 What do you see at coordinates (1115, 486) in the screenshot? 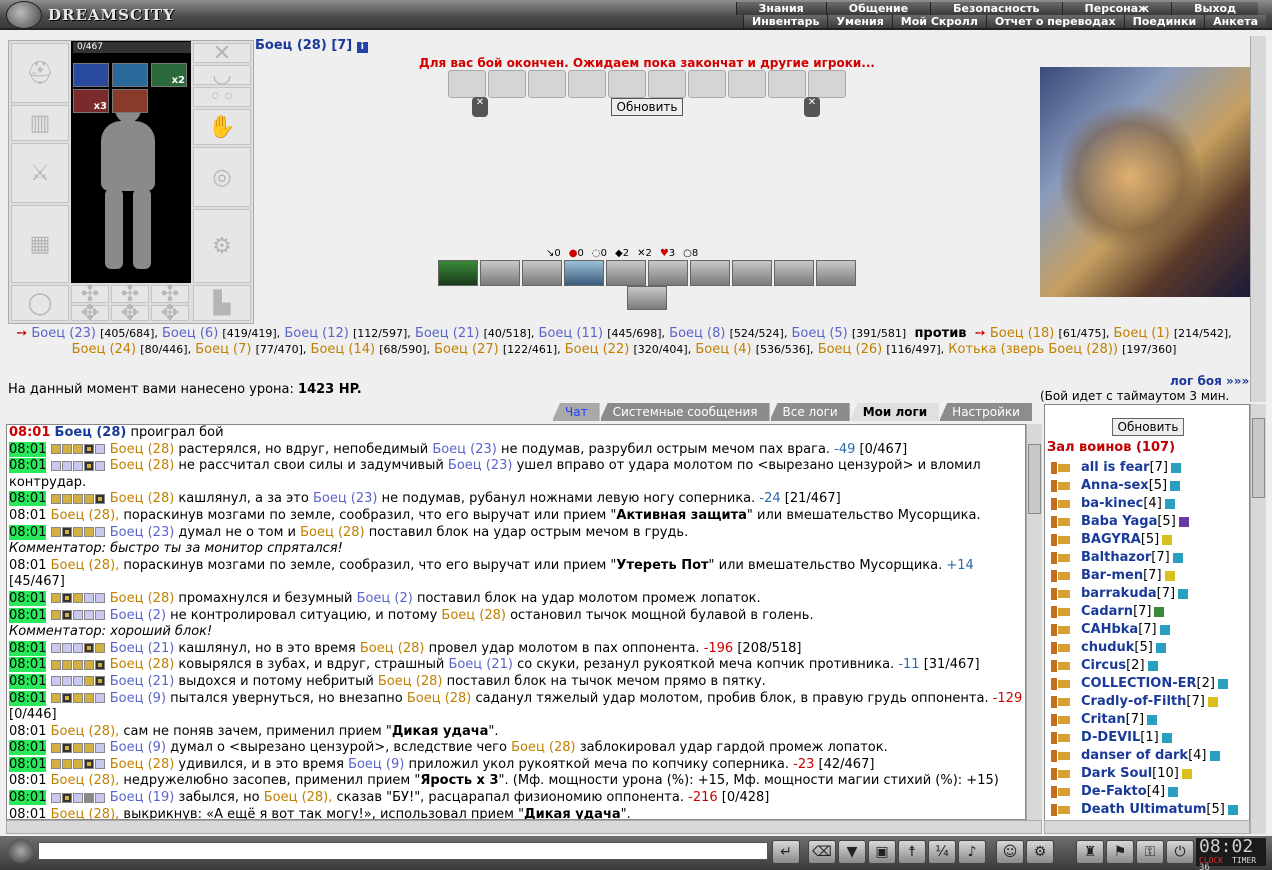
I see `player-name: Anna-sex` at bounding box center [1115, 486].